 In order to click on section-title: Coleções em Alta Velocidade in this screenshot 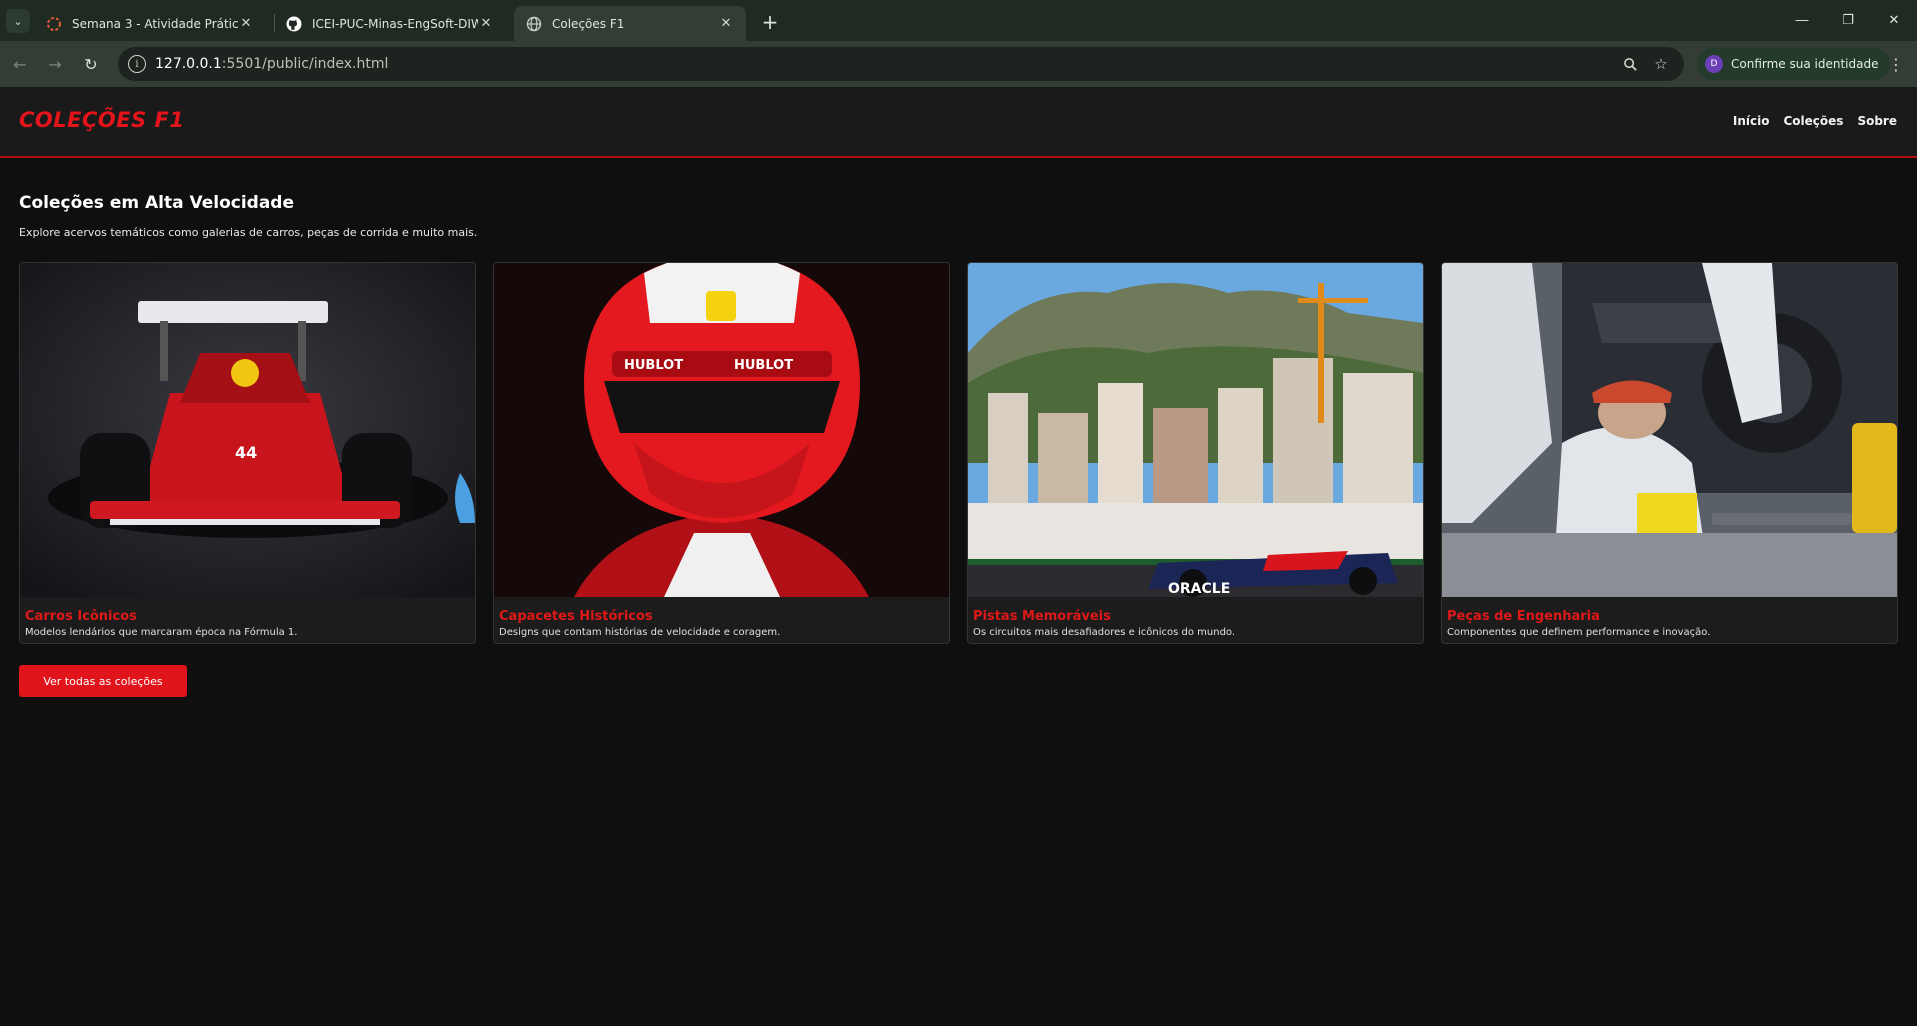, I will do `click(157, 203)`.